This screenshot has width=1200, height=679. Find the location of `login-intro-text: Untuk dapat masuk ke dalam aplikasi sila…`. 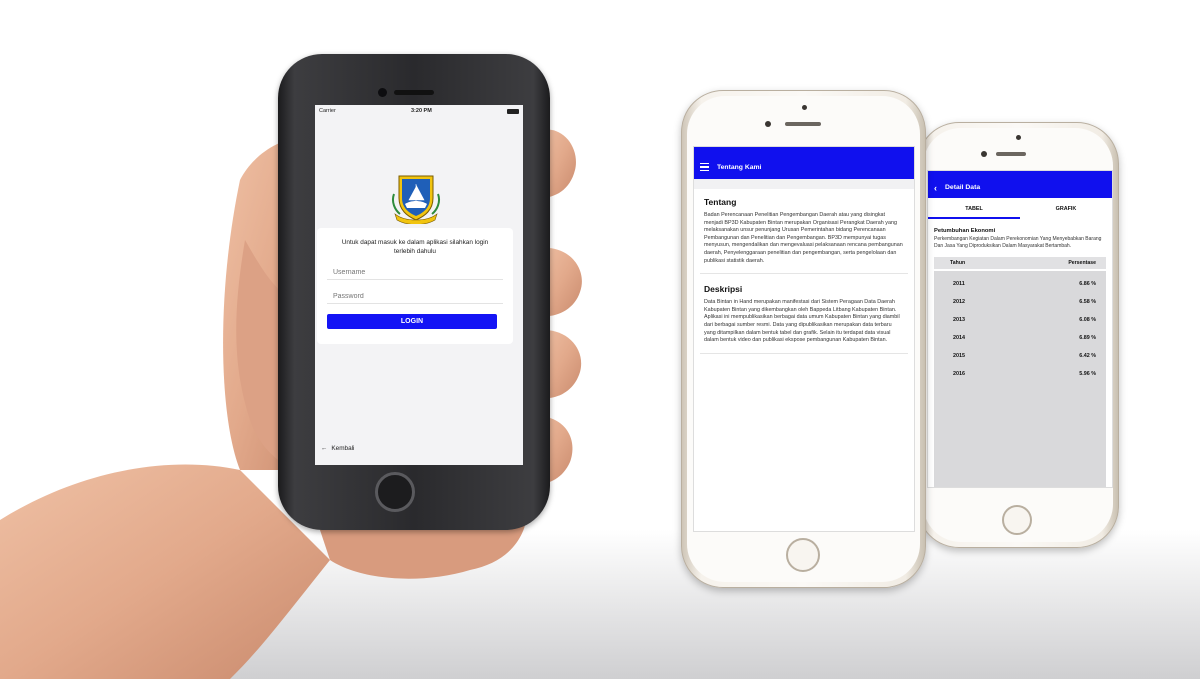

login-intro-text: Untuk dapat masuk ke dalam aplikasi sila… is located at coordinates (415, 247).